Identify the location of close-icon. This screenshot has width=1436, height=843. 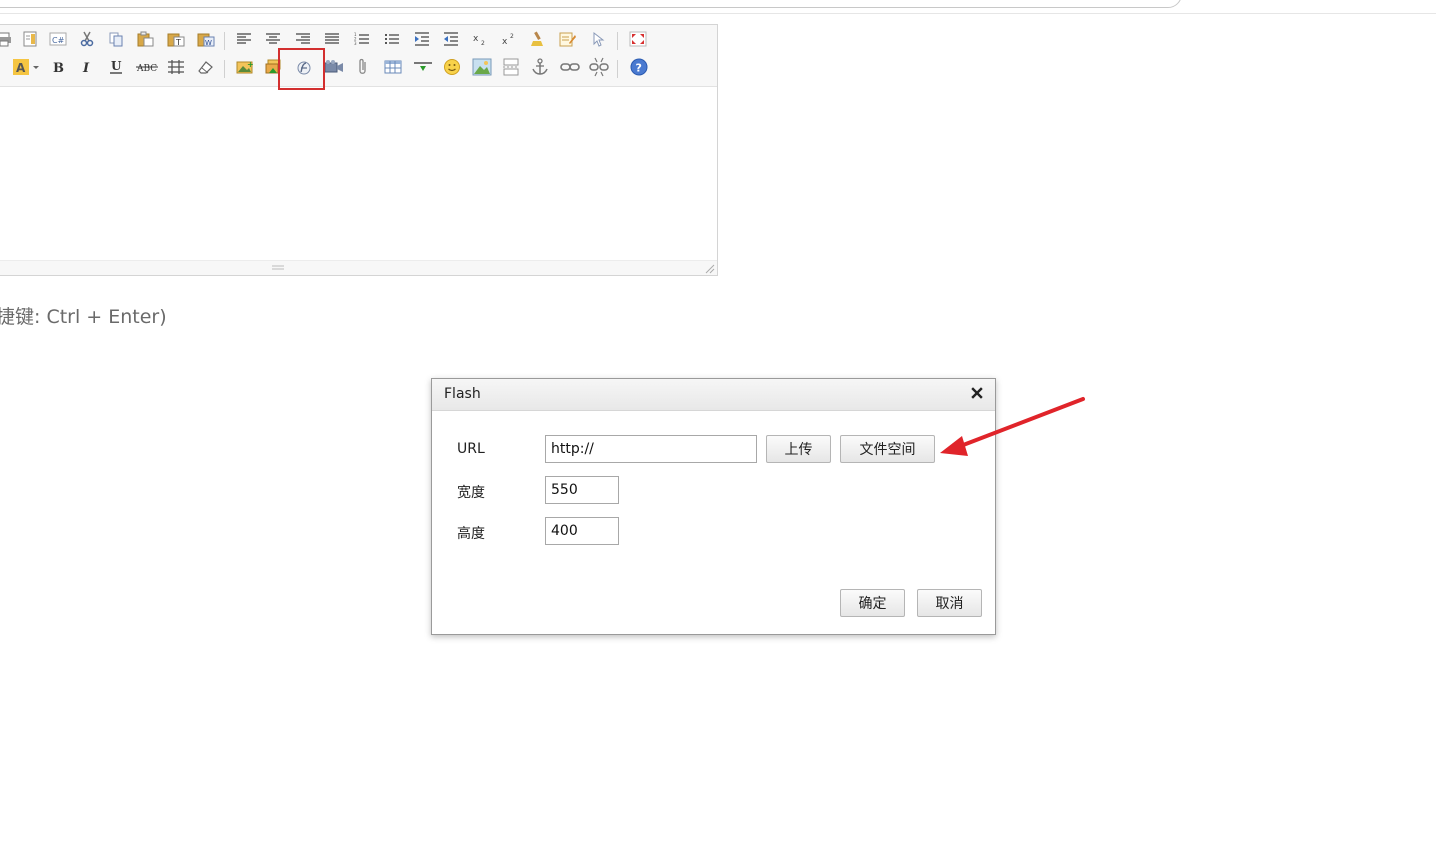
(977, 393).